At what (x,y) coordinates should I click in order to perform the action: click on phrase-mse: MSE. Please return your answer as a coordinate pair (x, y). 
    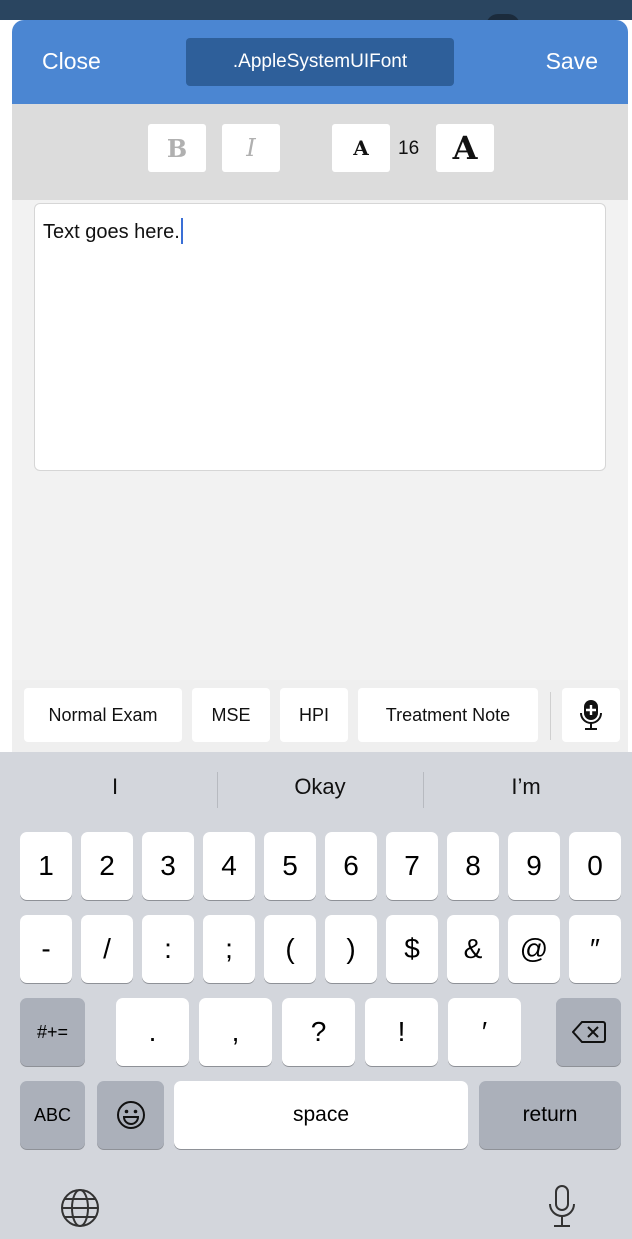
    Looking at the image, I should click on (231, 715).